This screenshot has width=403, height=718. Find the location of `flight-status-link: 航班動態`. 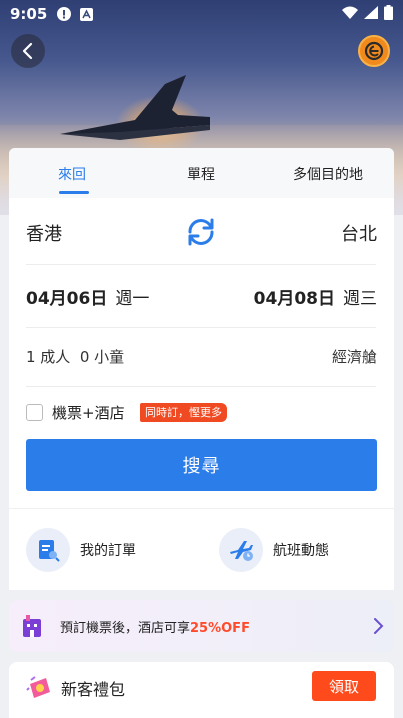

flight-status-link: 航班動態 is located at coordinates (274, 550).